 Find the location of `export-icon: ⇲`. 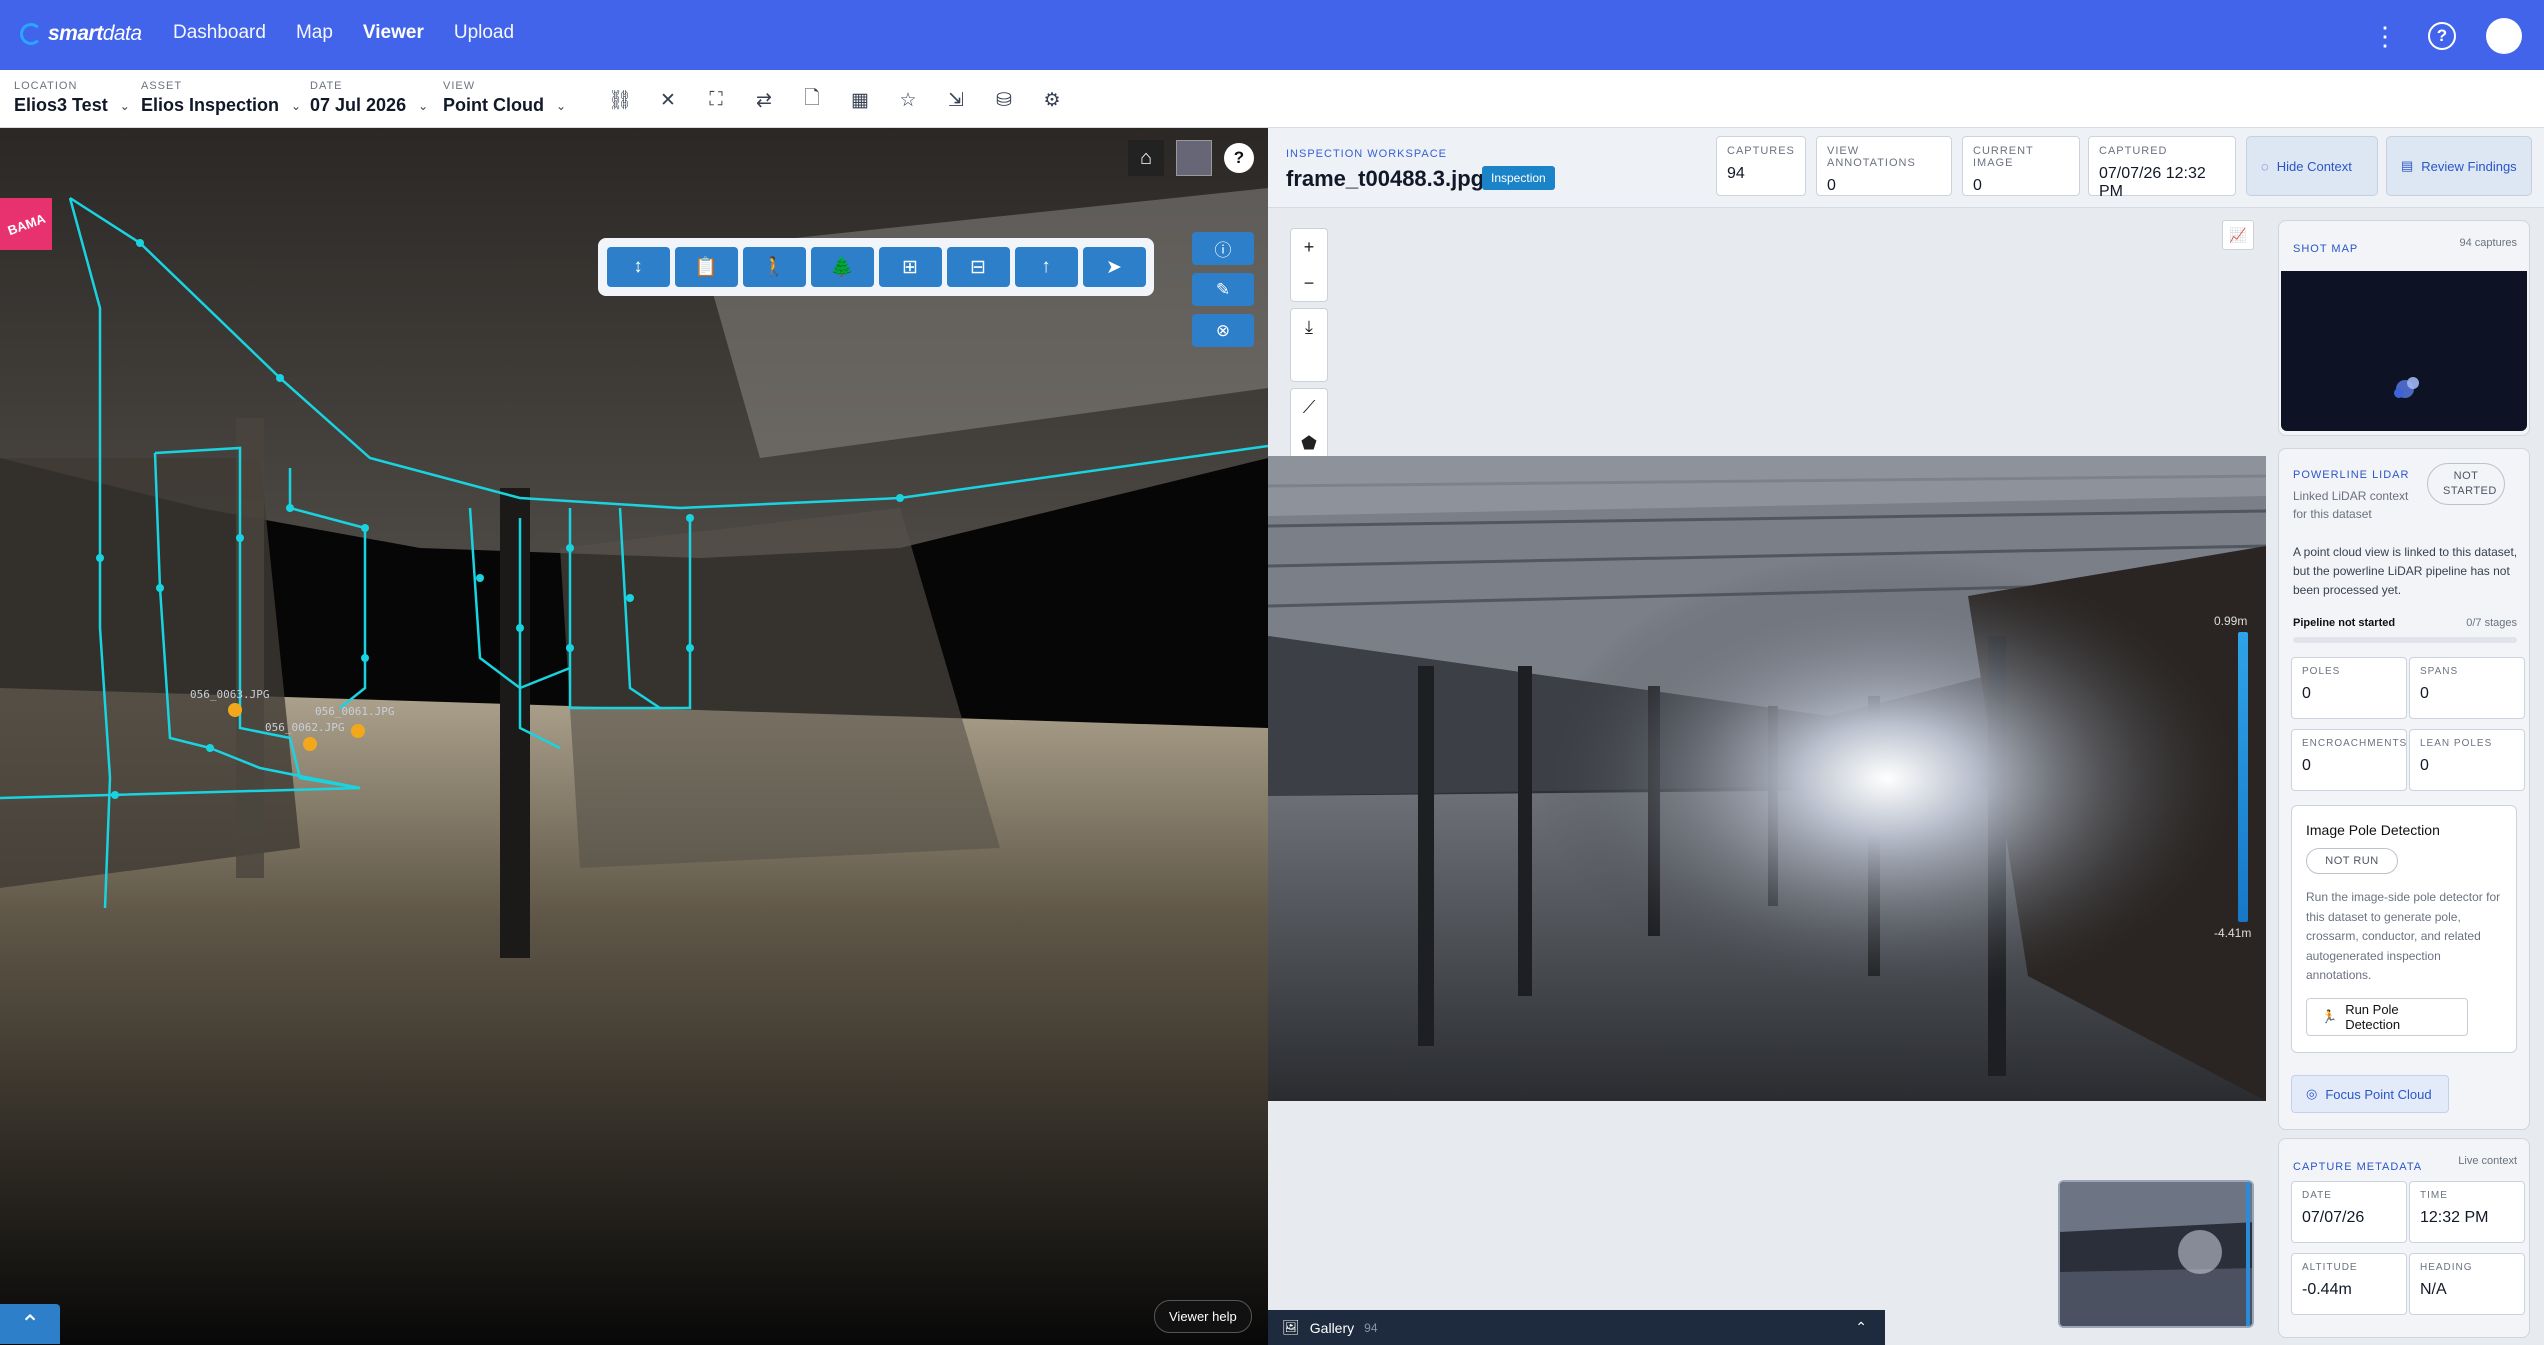

export-icon: ⇲ is located at coordinates (956, 100).